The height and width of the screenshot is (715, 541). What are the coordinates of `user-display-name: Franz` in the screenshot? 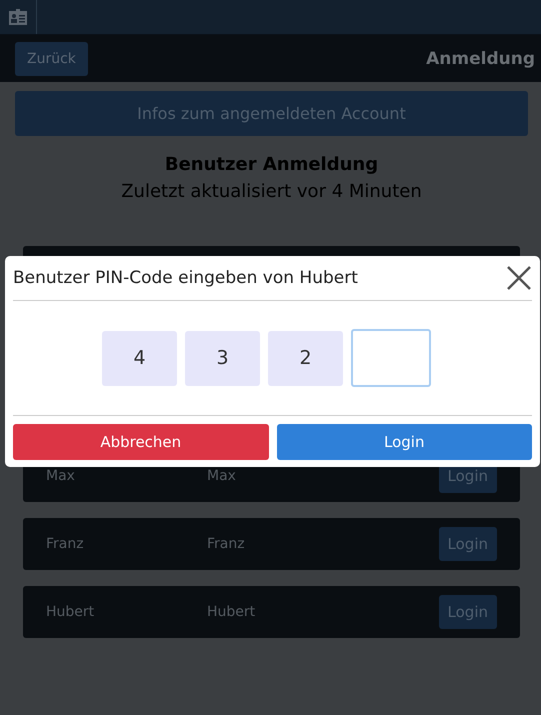 It's located at (226, 544).